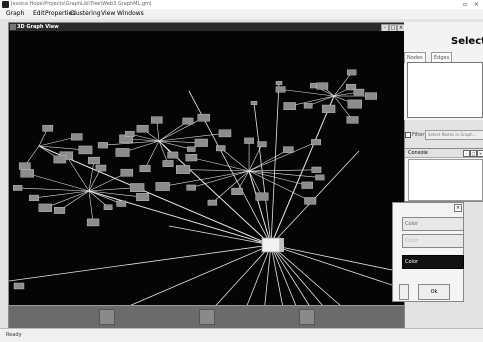  Describe the element at coordinates (307, 317) in the screenshot. I see `zoom-icon` at that location.